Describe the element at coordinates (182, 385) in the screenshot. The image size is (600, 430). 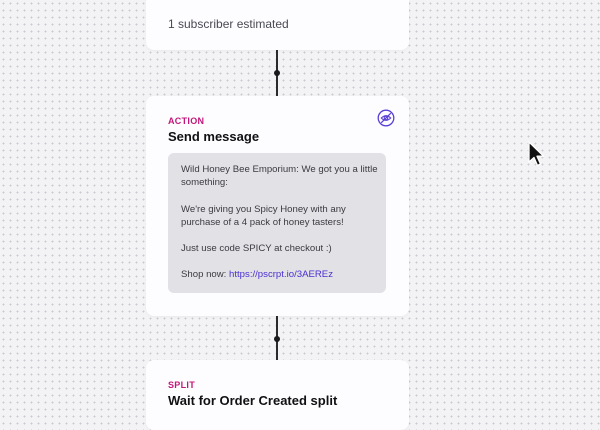
I see `split-tag: SPLIT` at that location.